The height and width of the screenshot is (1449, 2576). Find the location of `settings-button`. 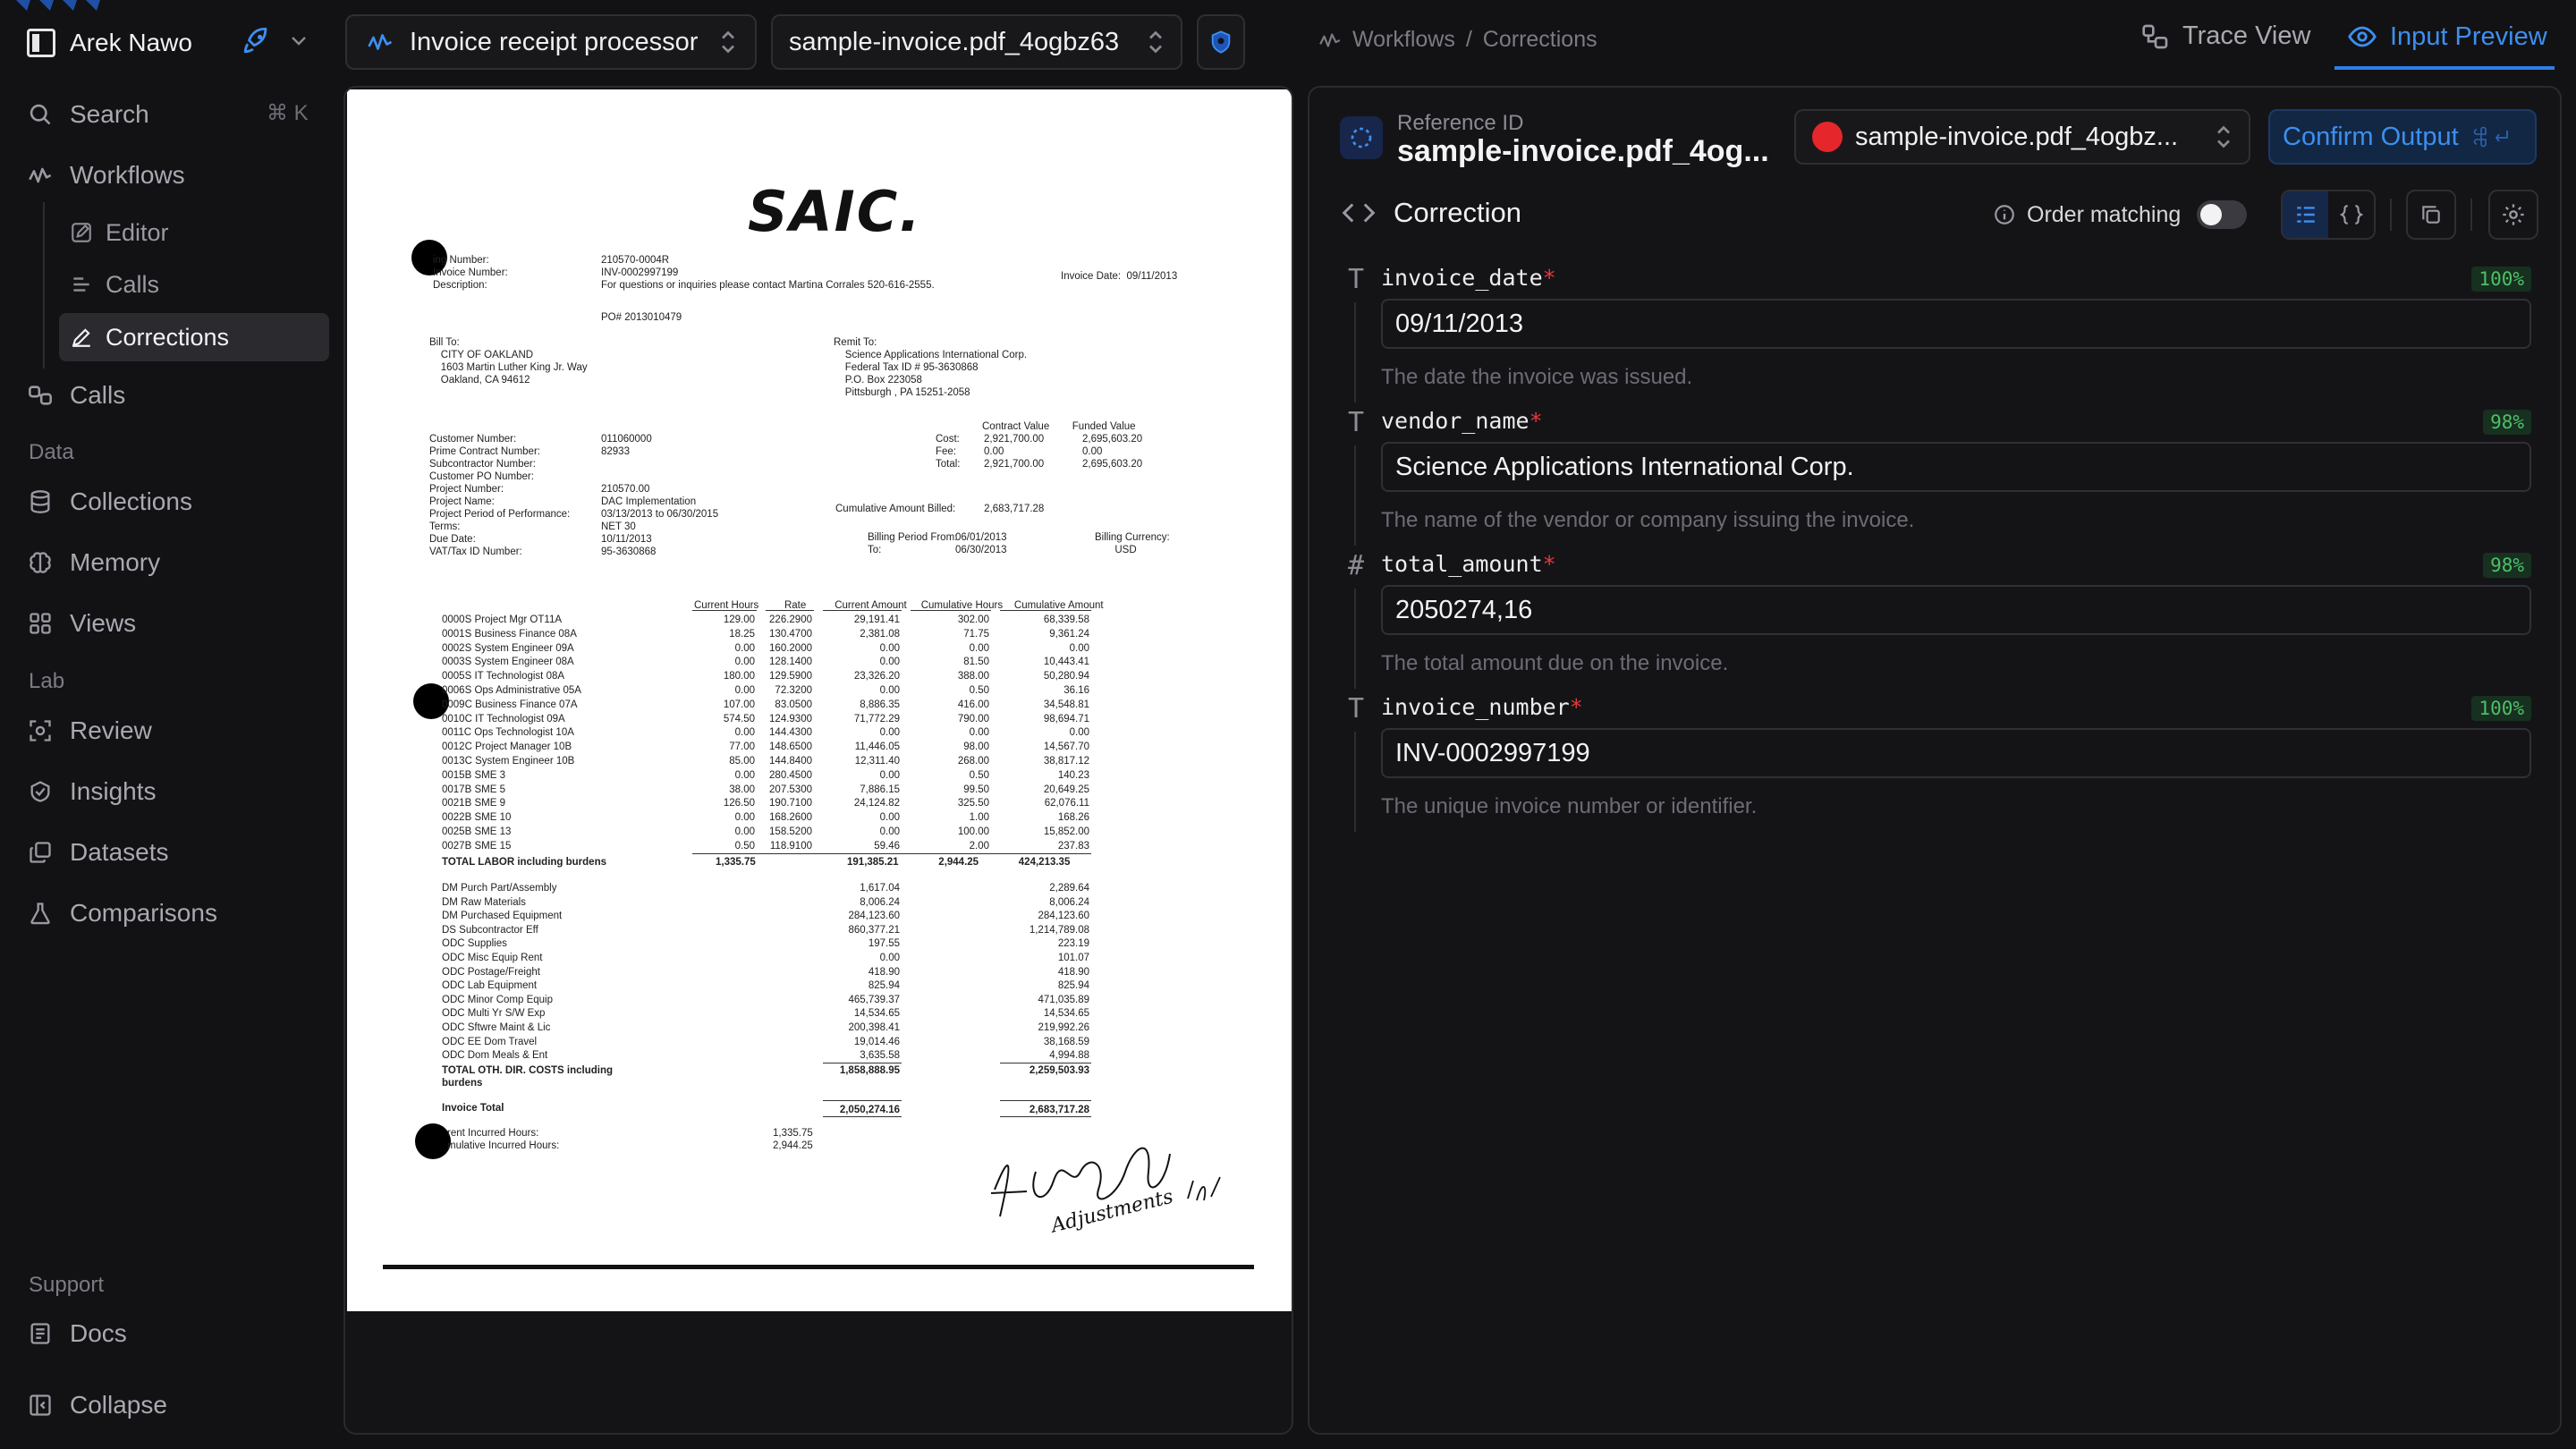

settings-button is located at coordinates (2513, 215).